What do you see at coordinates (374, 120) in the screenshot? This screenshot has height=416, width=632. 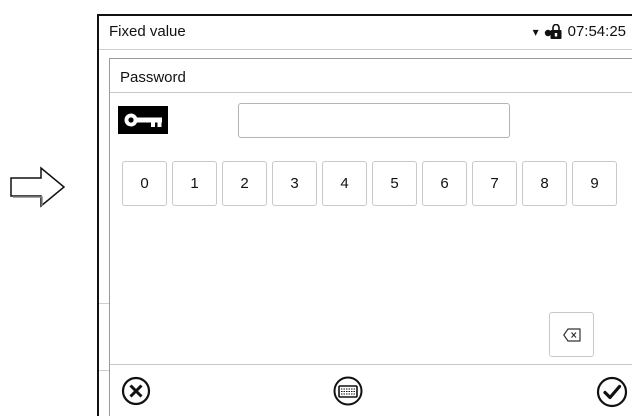 I see `password-input` at bounding box center [374, 120].